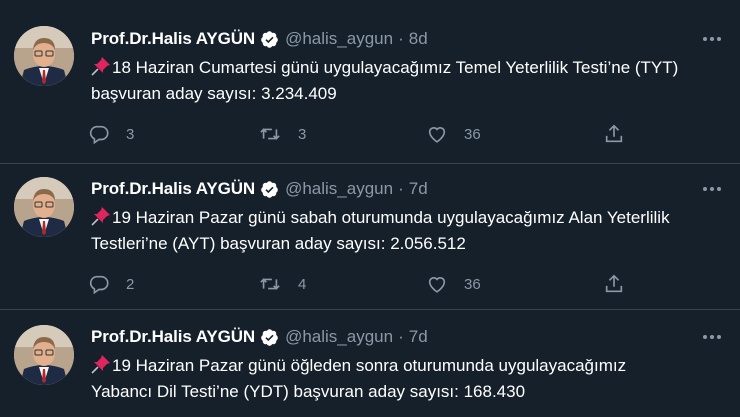 This screenshot has height=417, width=740. Describe the element at coordinates (368, 134) in the screenshot. I see `tweet-actions: 3 3 36` at that location.